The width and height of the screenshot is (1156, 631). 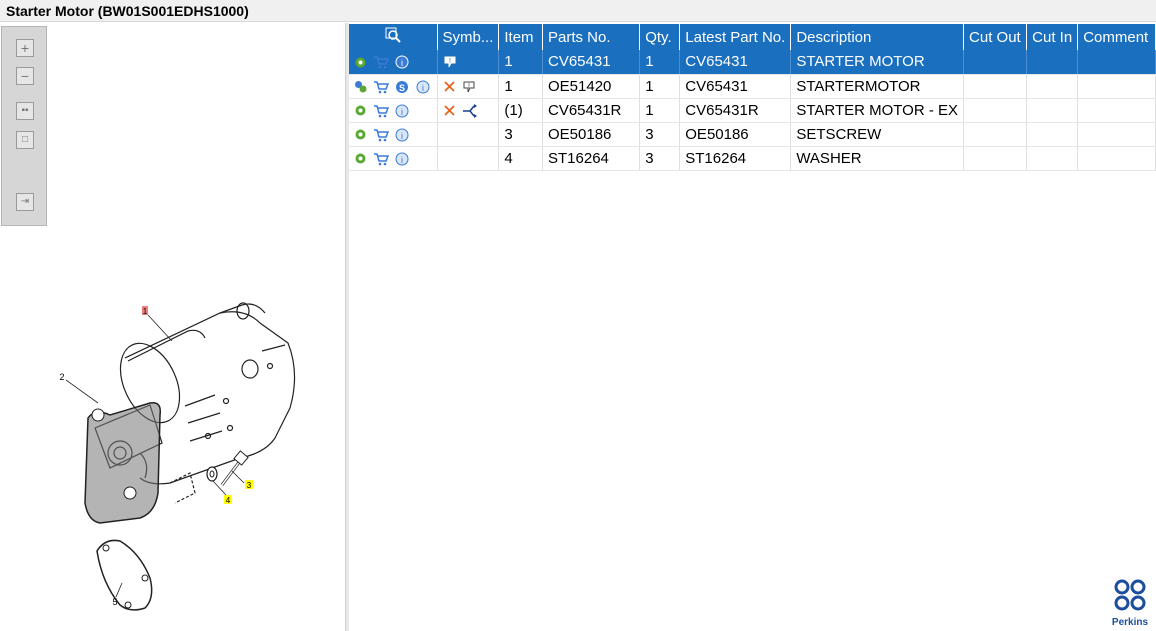 What do you see at coordinates (578, 11) in the screenshot?
I see `window-title: Starter Motor (BW01S001EDHS1000)` at bounding box center [578, 11].